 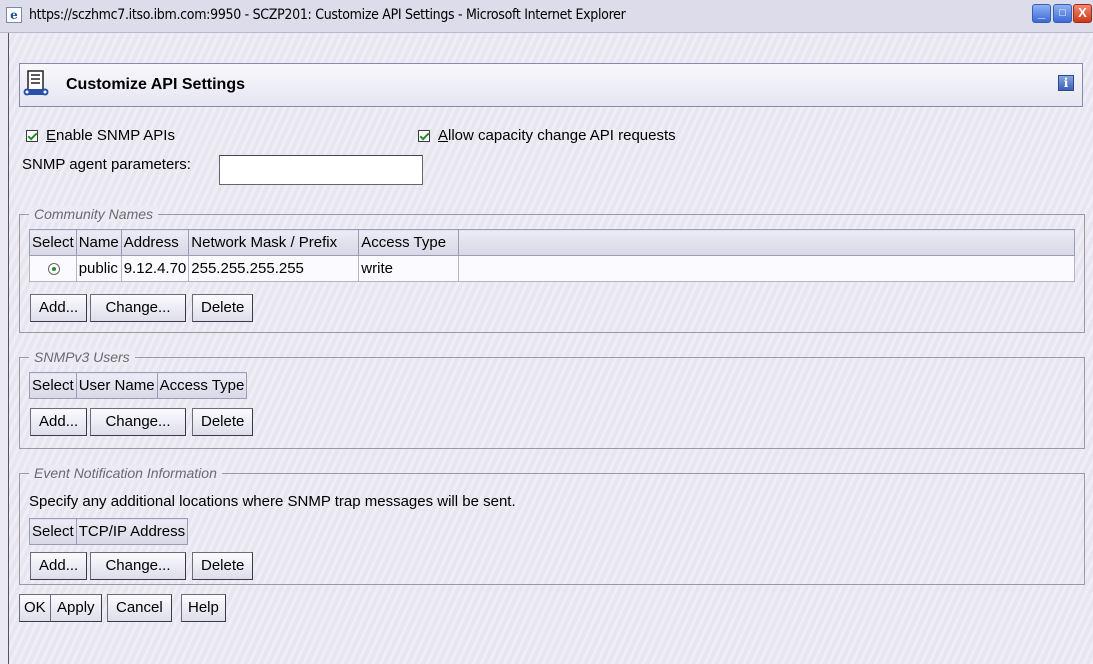 I want to click on cancel-button: Cancel, so click(x=139, y=608).